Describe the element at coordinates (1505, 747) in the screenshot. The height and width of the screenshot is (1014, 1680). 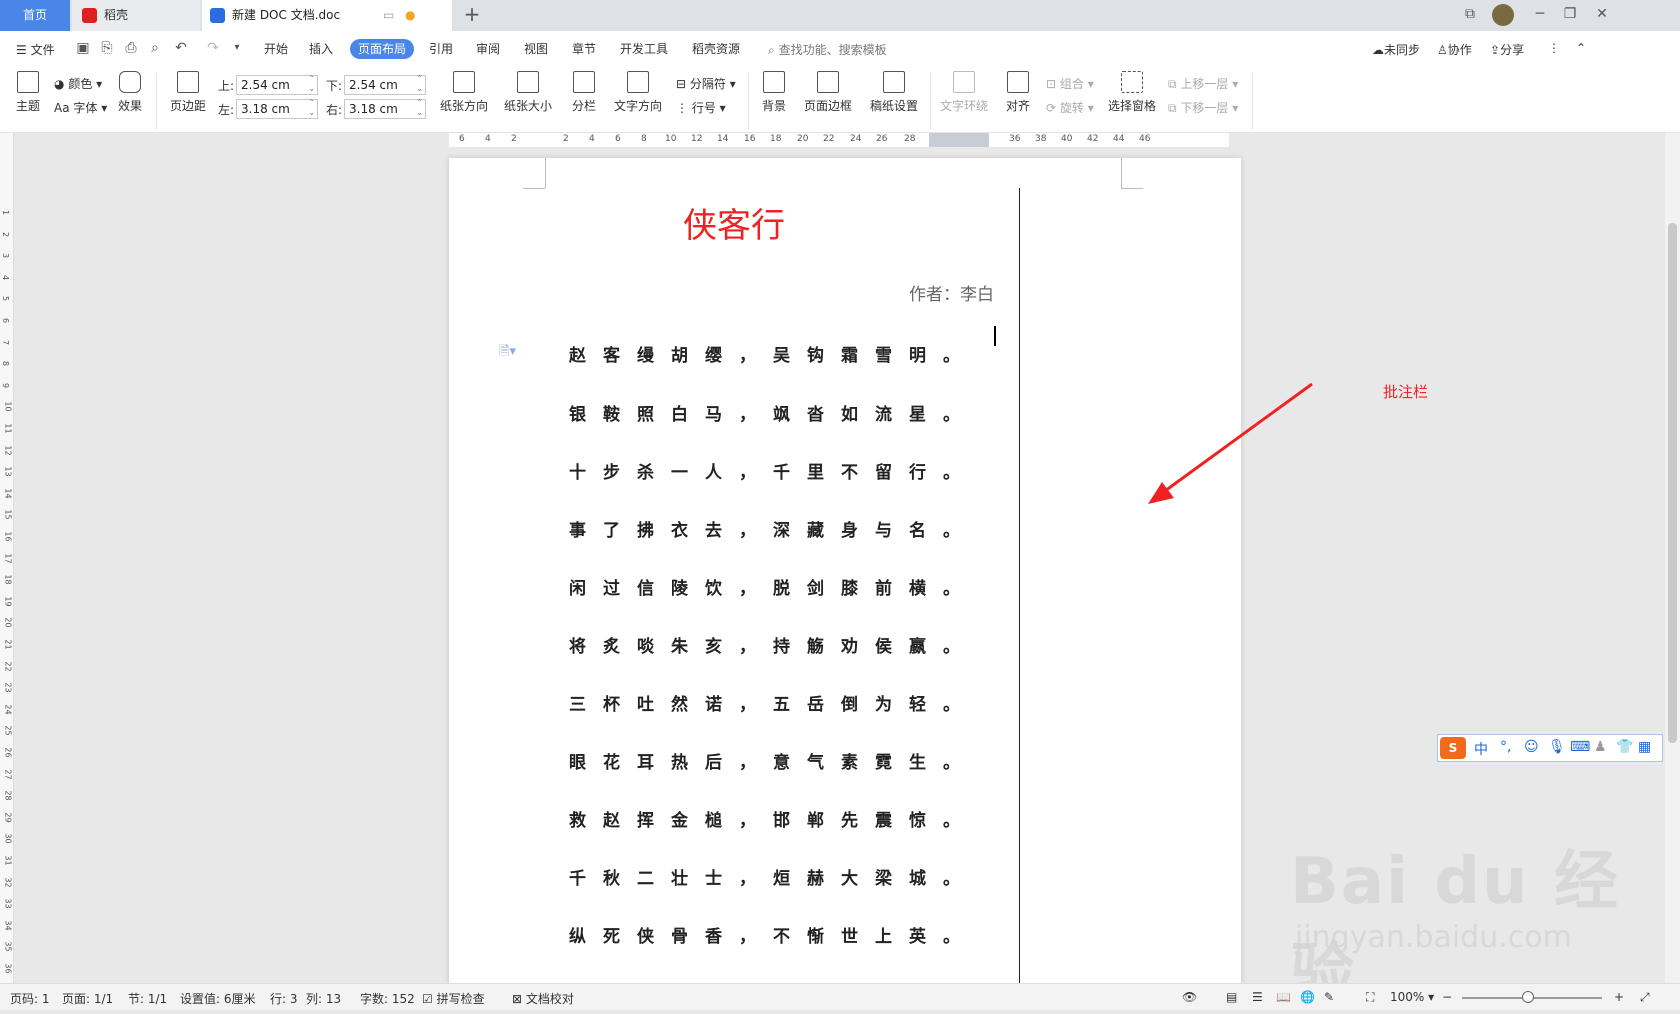
I see `punctuation-icon: °,` at that location.